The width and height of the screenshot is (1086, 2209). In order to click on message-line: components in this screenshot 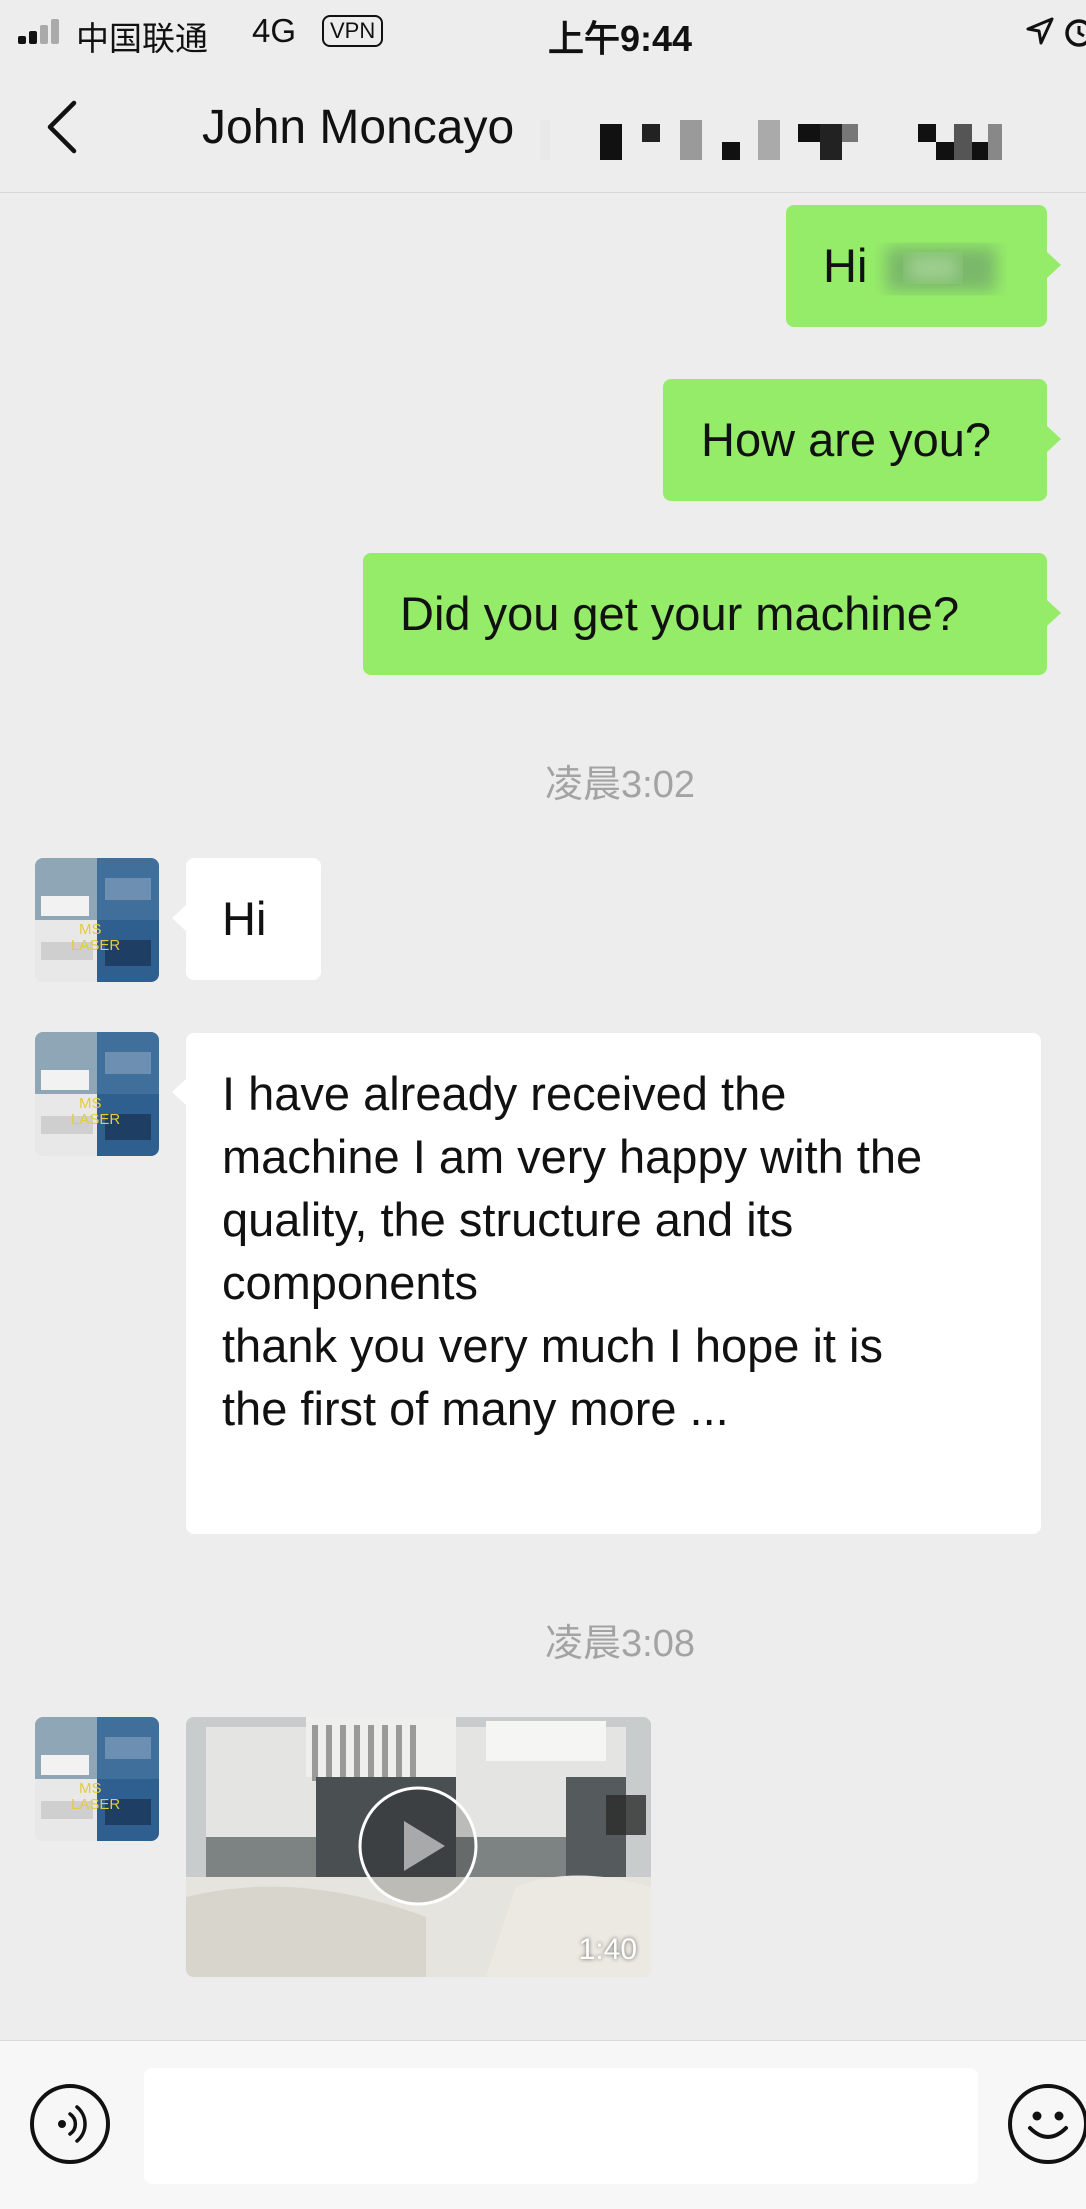, I will do `click(350, 1282)`.